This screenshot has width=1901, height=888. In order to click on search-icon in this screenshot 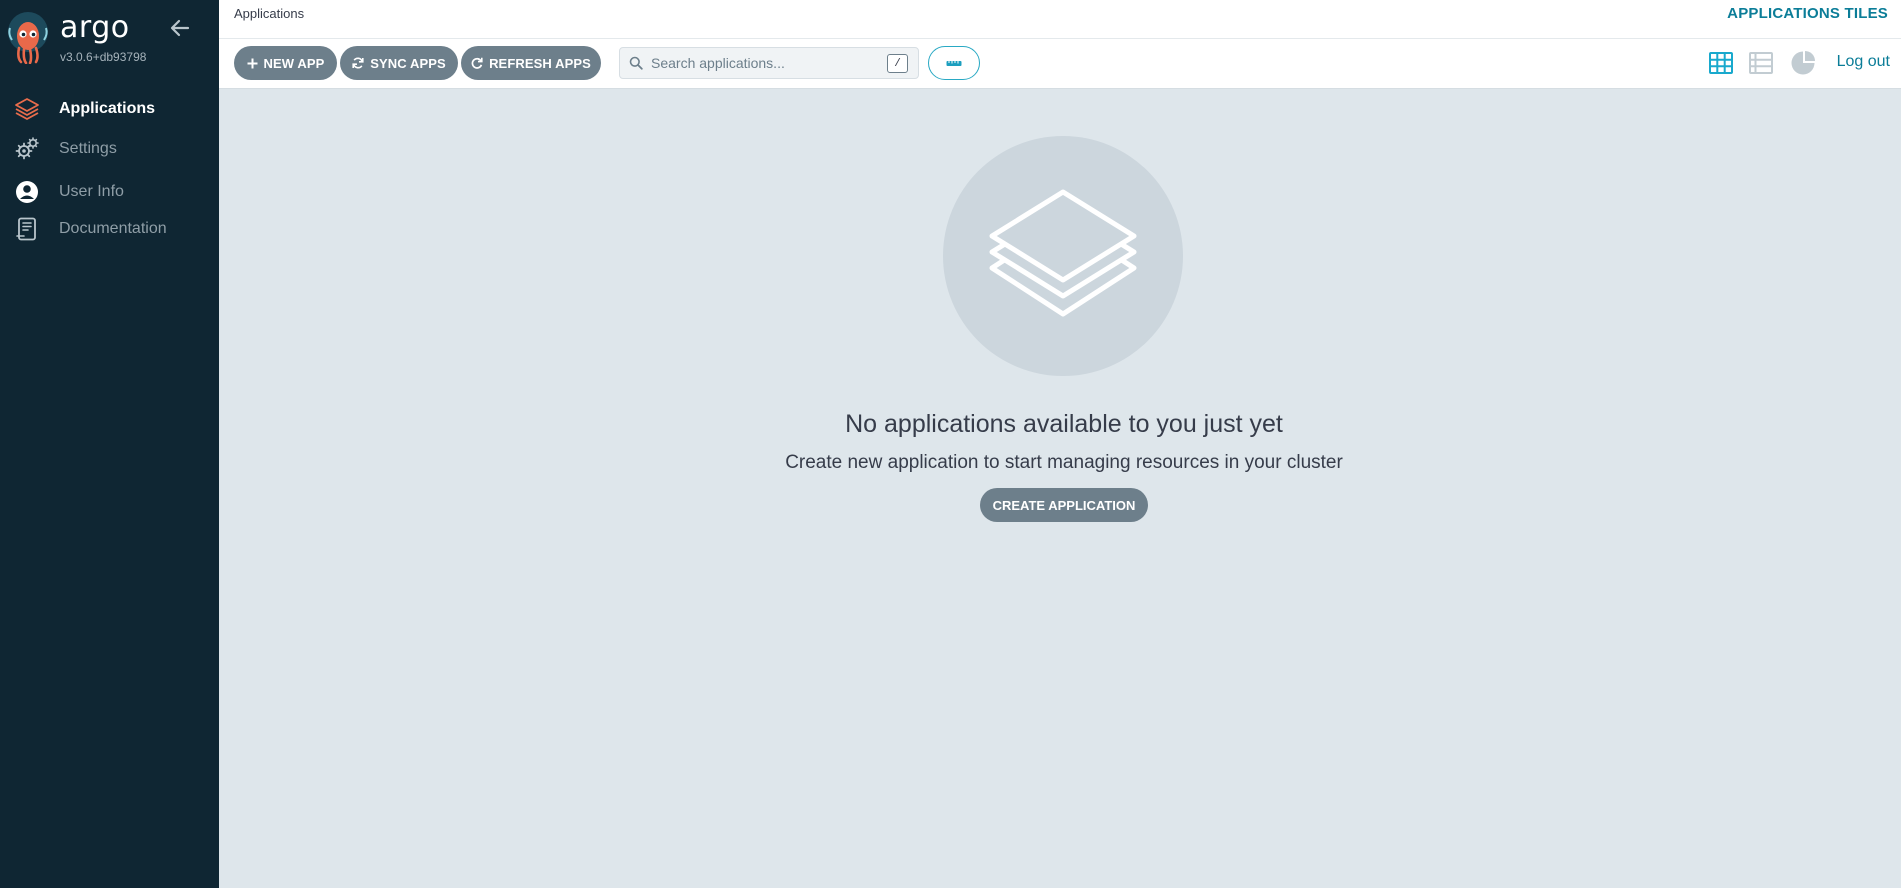, I will do `click(636, 65)`.